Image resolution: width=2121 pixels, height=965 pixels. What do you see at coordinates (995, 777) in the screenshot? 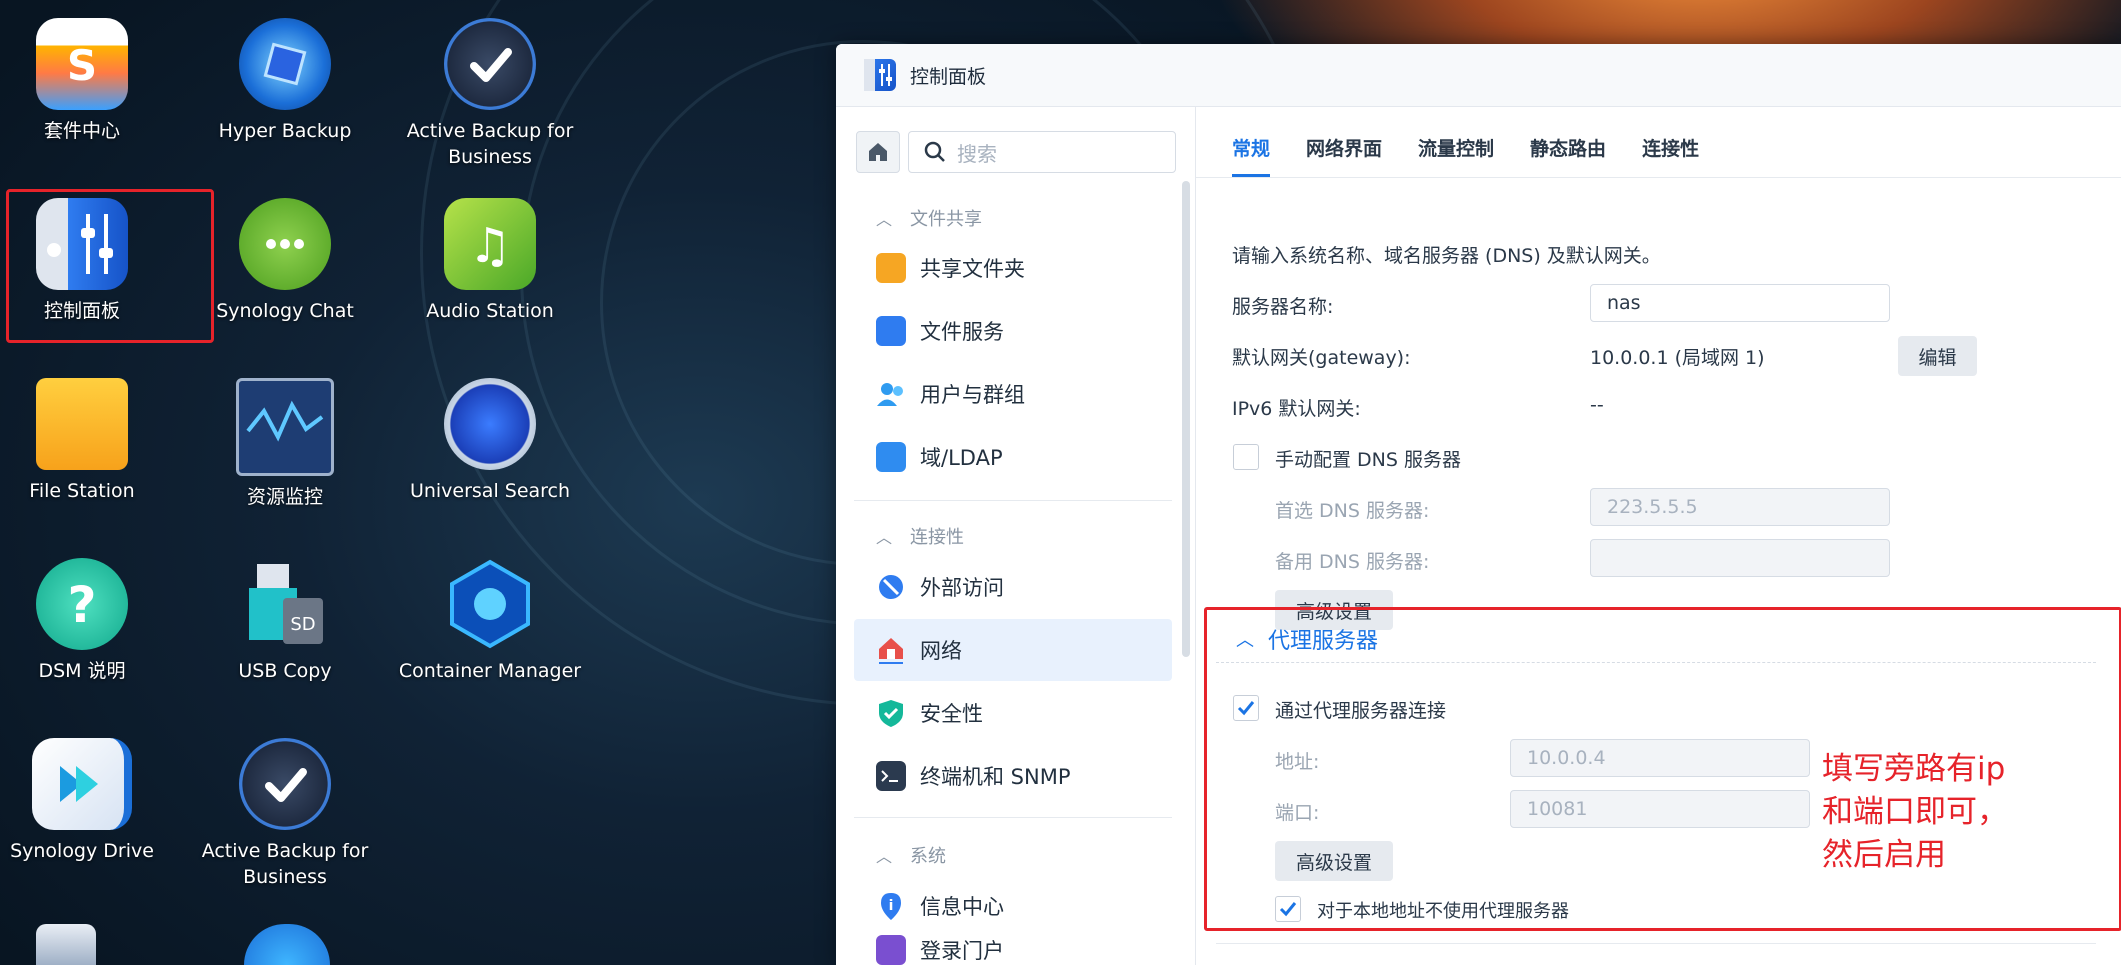
I see `sidebar-item-label: 终端机和 SNMP` at bounding box center [995, 777].